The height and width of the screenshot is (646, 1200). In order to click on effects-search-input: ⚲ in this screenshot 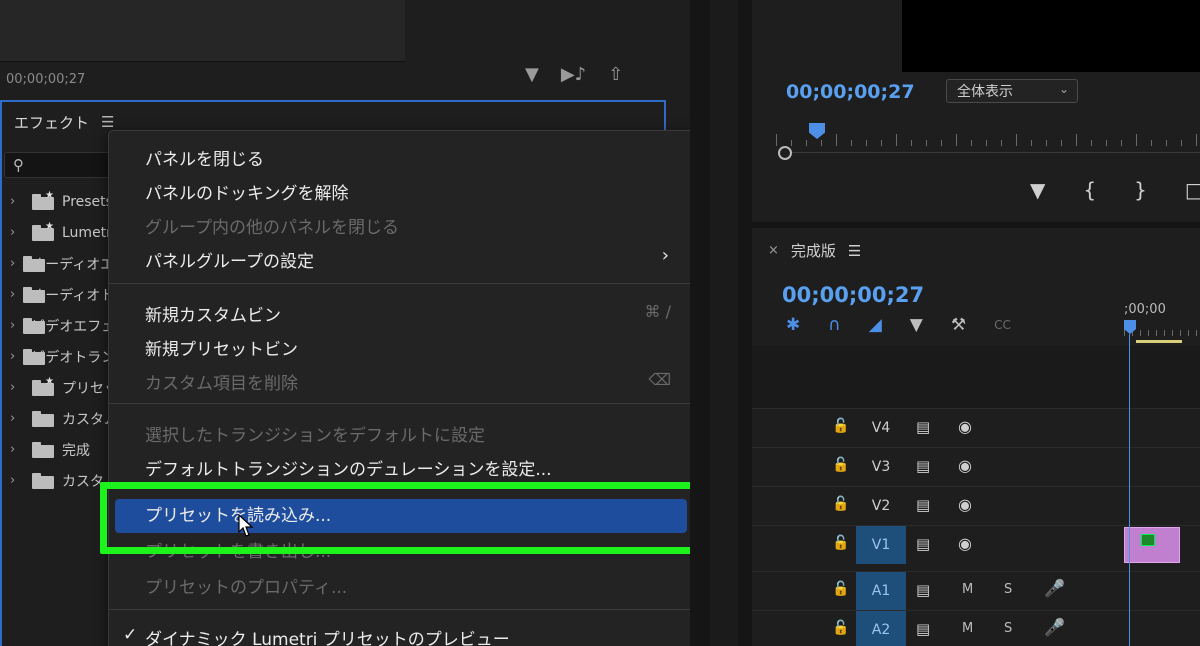, I will do `click(64, 165)`.